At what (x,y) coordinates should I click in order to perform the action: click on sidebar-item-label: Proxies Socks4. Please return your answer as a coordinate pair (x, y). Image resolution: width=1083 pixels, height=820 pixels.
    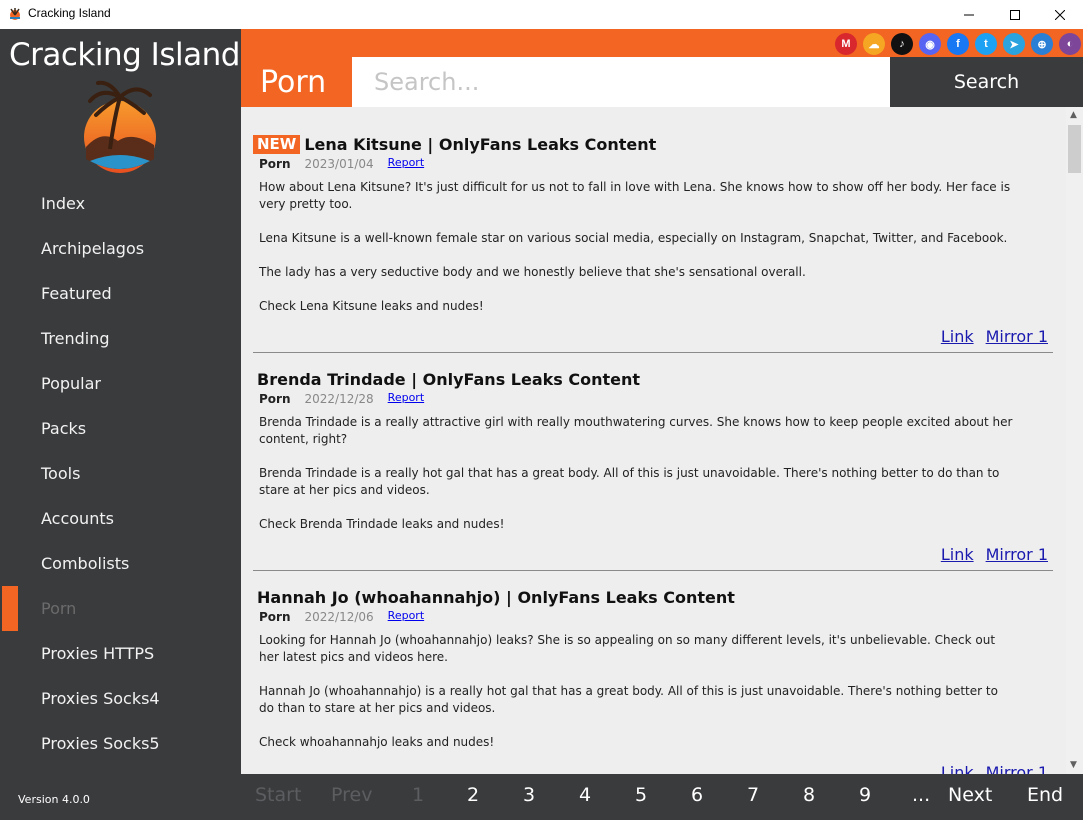
    Looking at the image, I should click on (100, 698).